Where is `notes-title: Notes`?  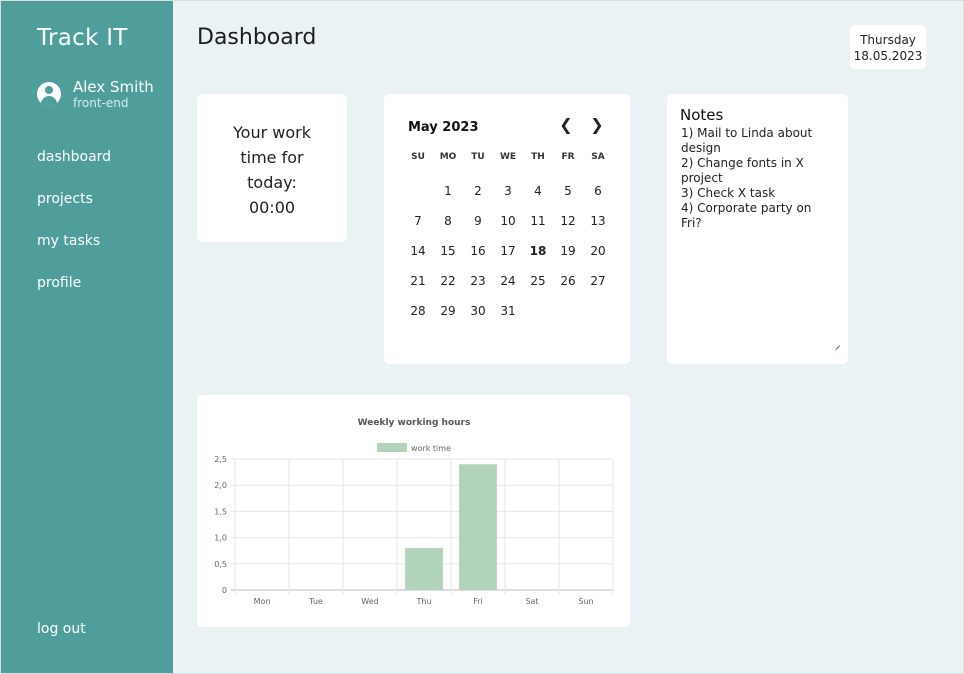
notes-title: Notes is located at coordinates (702, 115).